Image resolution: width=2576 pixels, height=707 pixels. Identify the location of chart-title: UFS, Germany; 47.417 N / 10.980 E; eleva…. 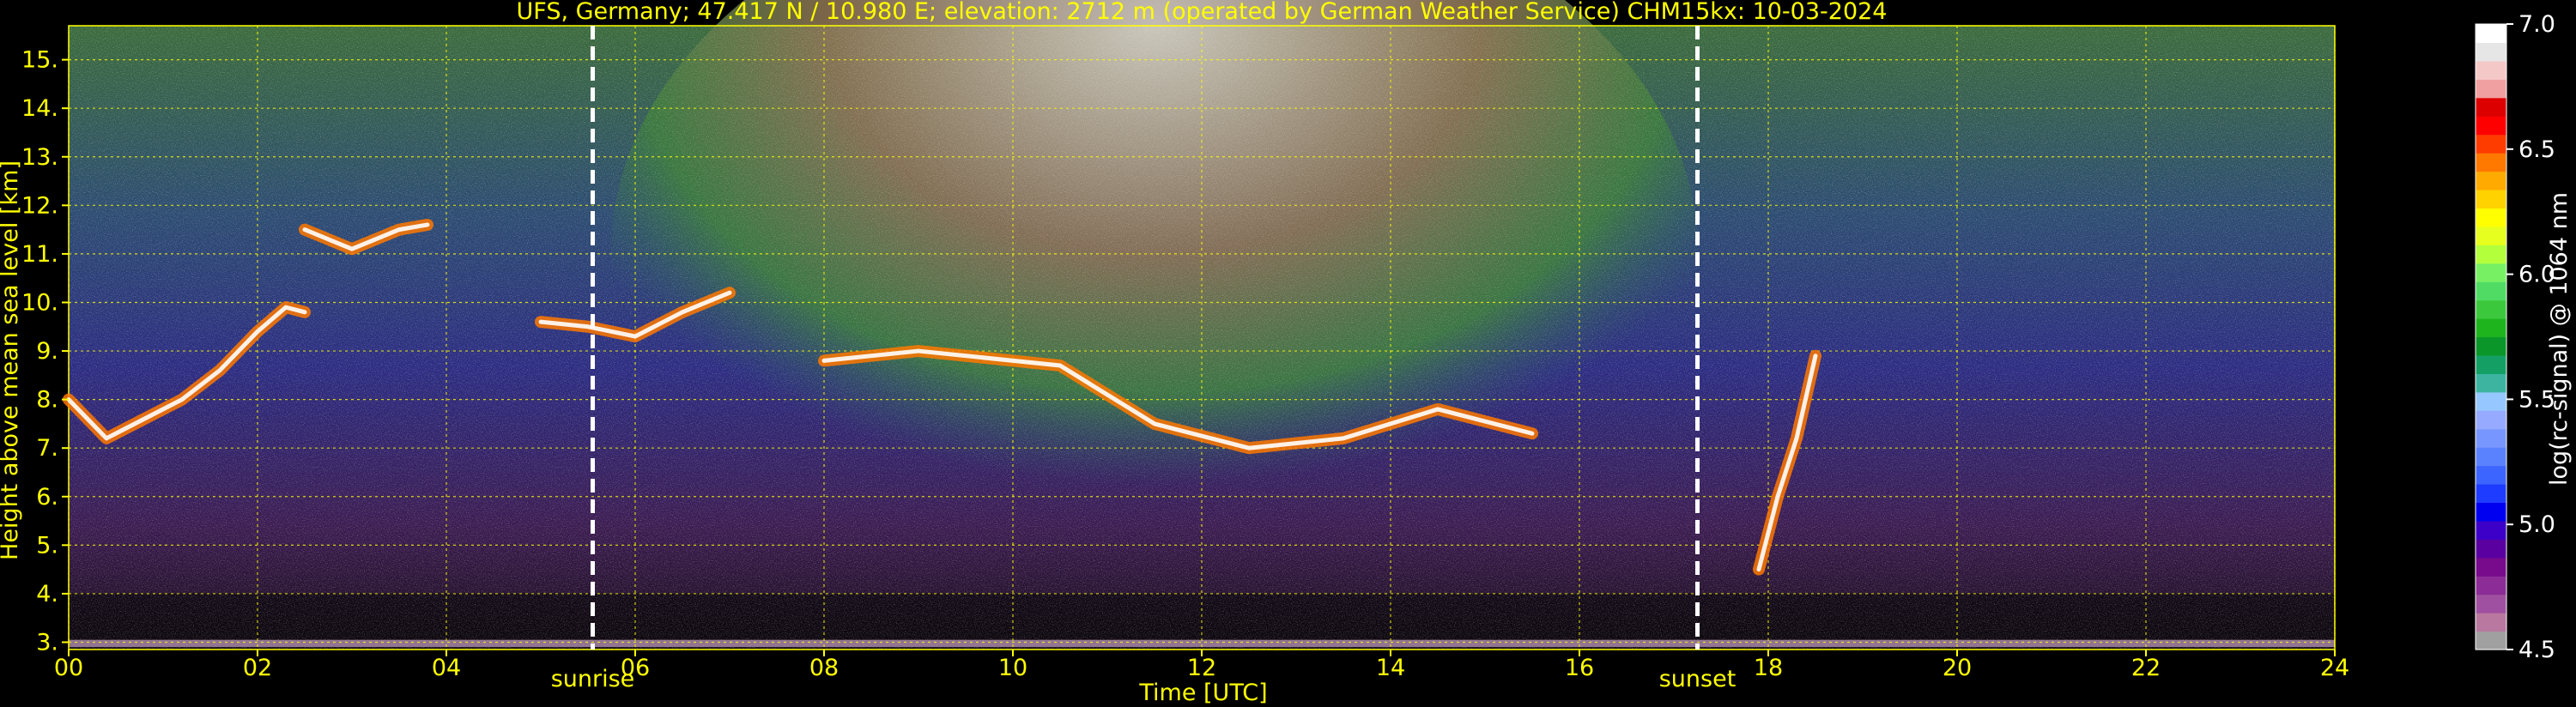
(1202, 12).